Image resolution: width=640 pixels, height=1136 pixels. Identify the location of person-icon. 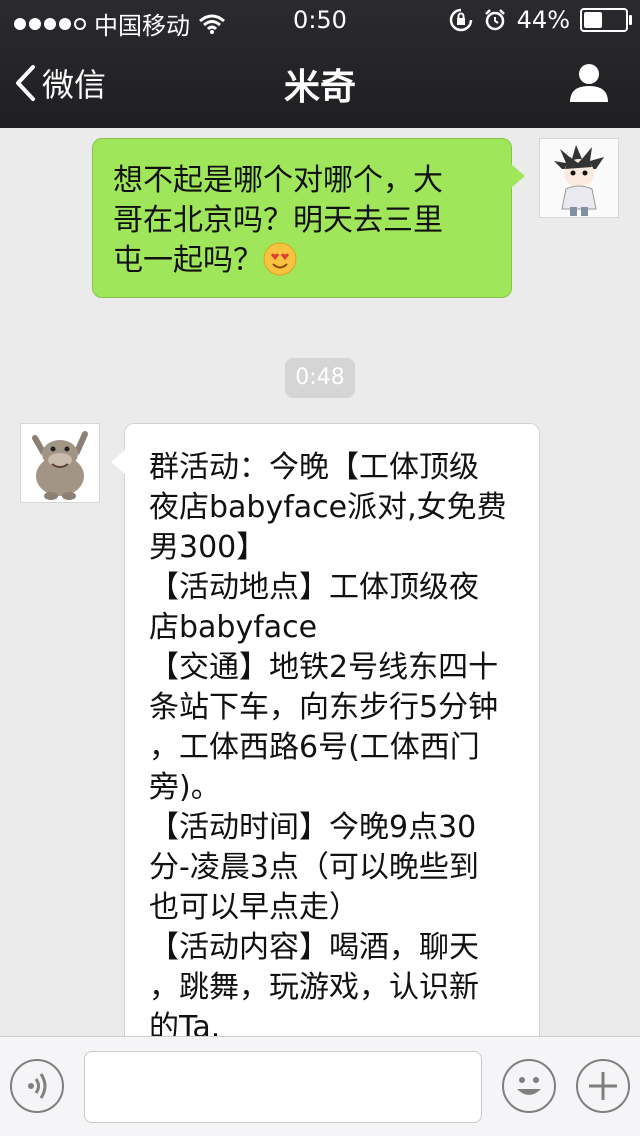
(589, 83).